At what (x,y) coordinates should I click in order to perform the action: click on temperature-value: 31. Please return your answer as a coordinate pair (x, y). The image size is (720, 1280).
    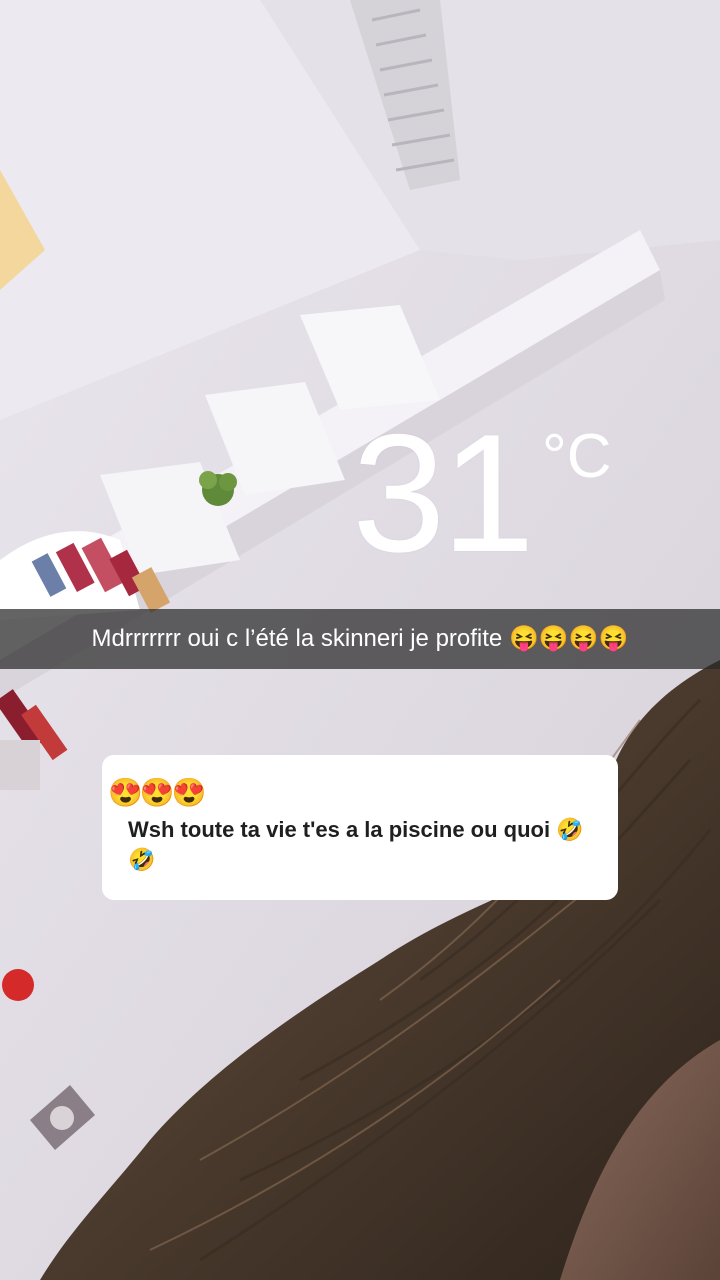
    Looking at the image, I should click on (443, 493).